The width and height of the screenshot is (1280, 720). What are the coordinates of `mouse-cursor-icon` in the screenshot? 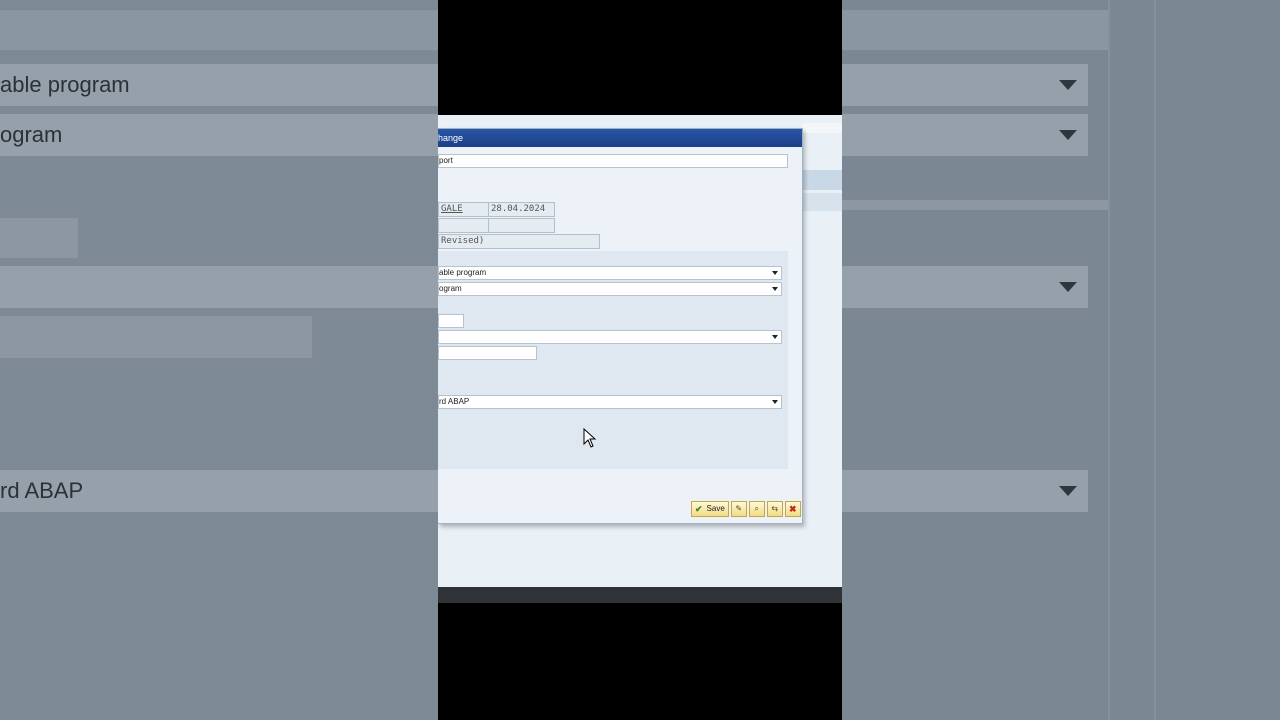 It's located at (590, 438).